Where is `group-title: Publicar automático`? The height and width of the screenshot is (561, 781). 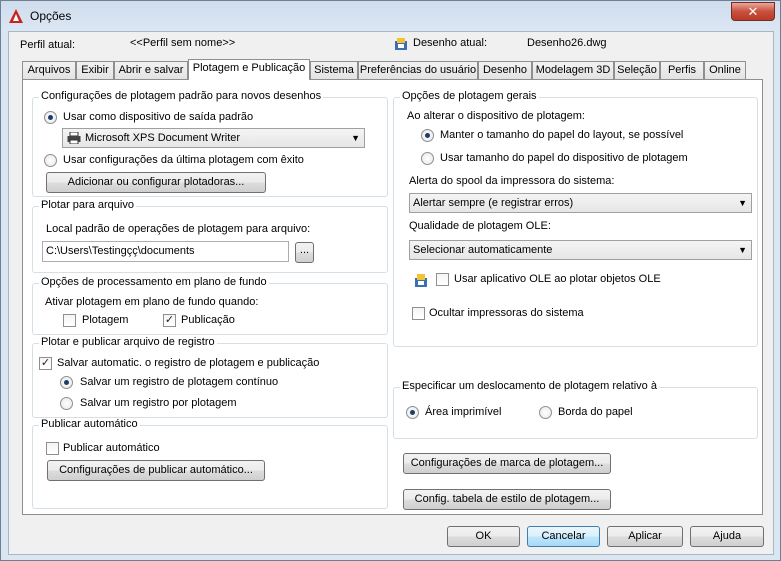 group-title: Publicar automático is located at coordinates (89, 424).